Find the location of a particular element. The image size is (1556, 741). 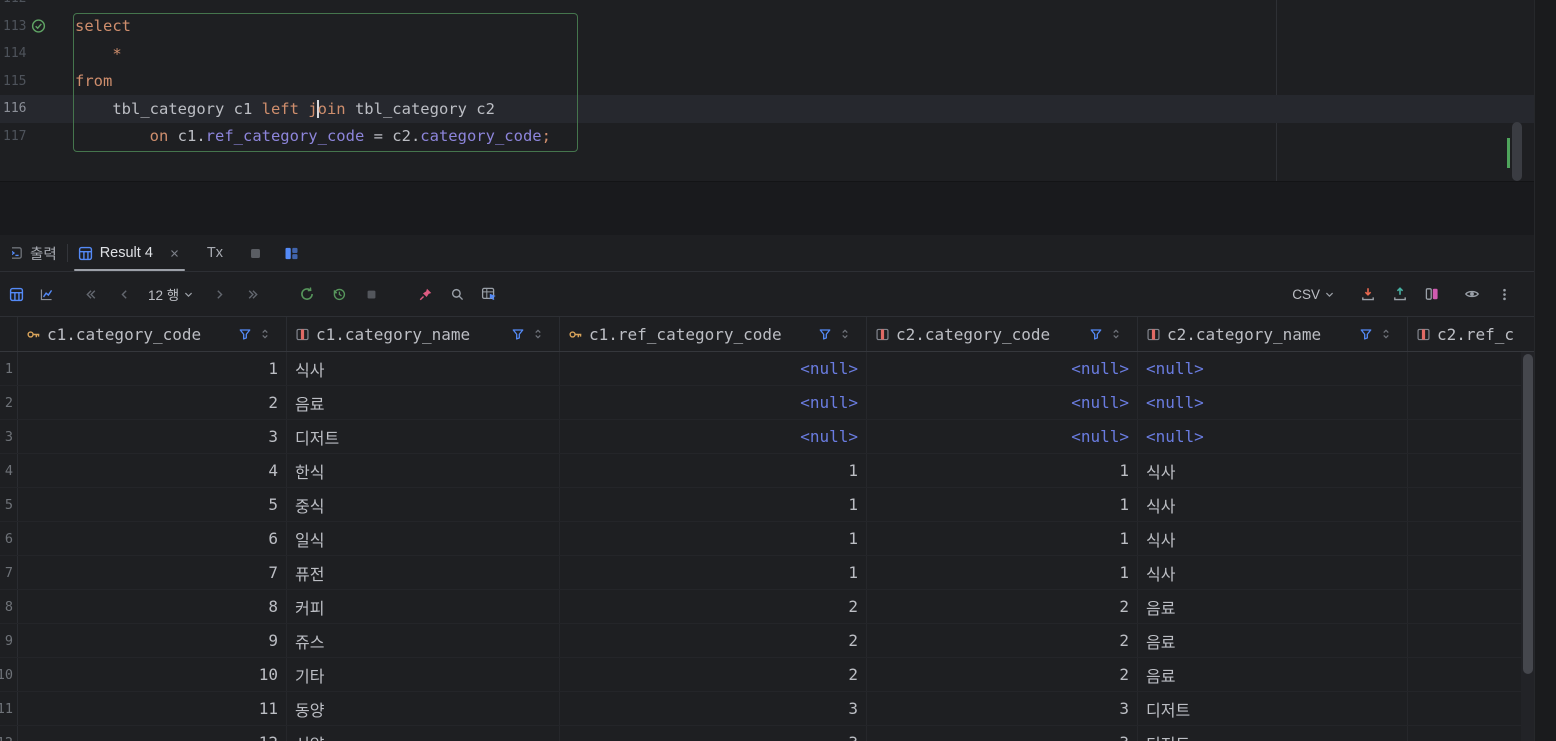

table-row: 1010기타22음료 is located at coordinates (767, 675).